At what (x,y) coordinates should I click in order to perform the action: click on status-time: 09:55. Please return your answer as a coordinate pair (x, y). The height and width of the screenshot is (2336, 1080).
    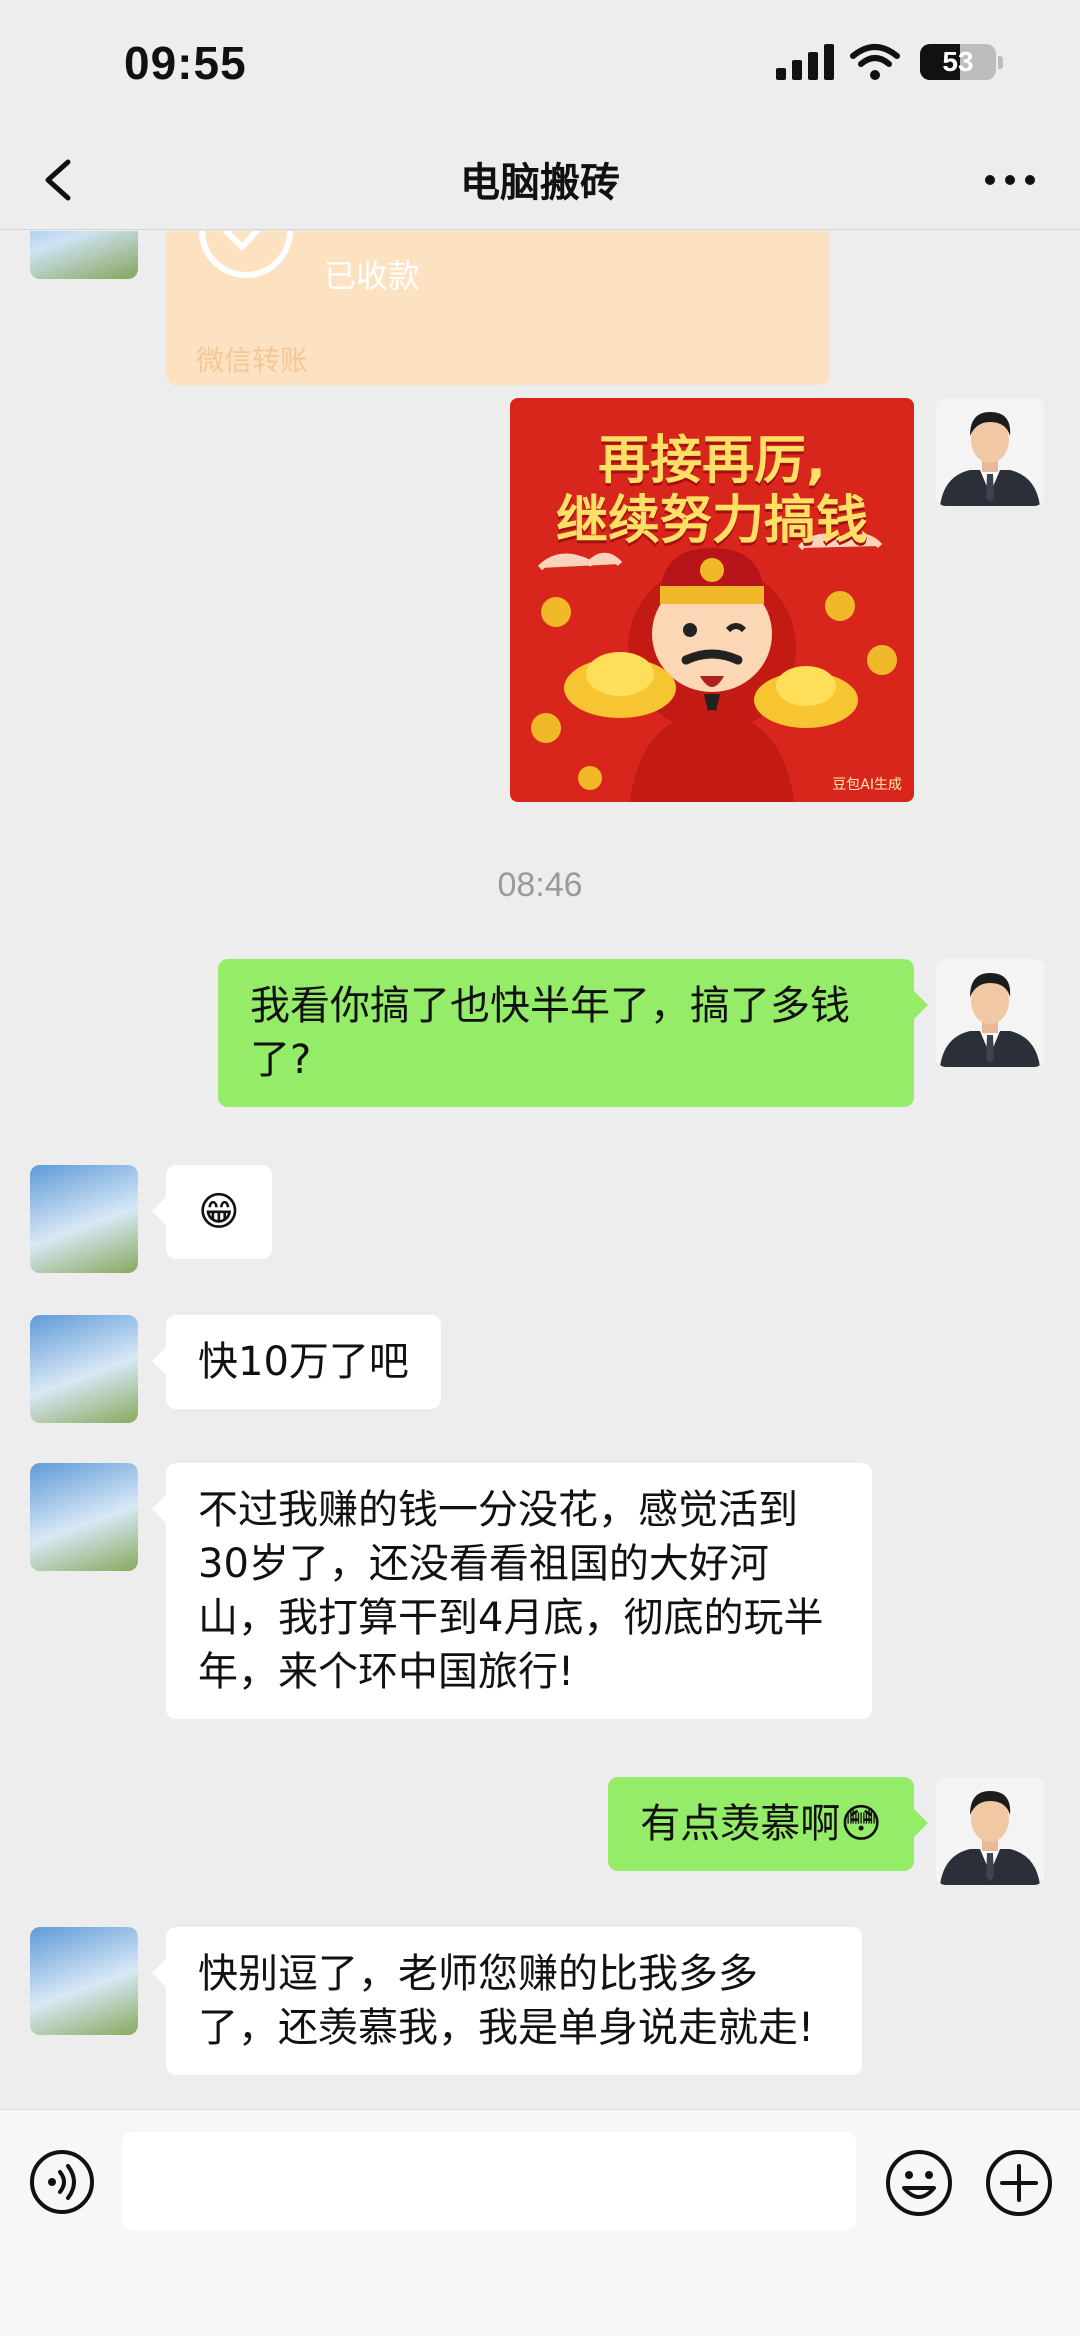
    Looking at the image, I should click on (185, 63).